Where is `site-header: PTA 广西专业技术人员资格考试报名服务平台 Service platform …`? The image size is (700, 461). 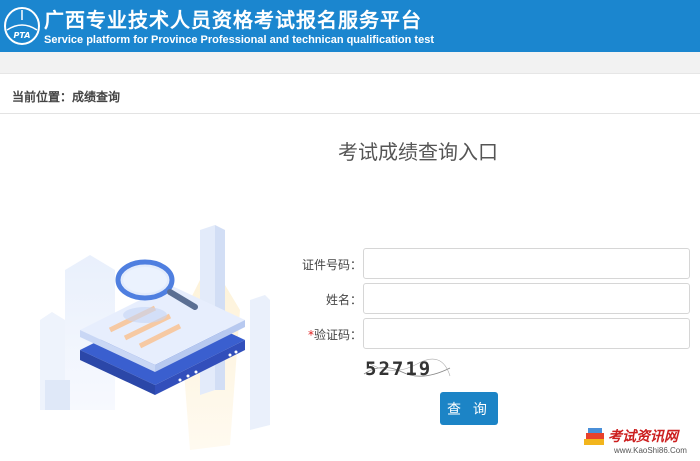 site-header: PTA 广西专业技术人员资格考试报名服务平台 Service platform … is located at coordinates (350, 26).